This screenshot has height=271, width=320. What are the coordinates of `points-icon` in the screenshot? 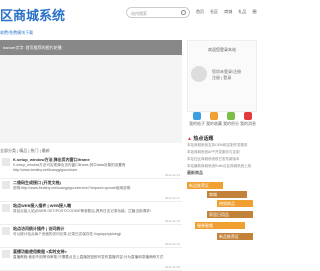 It's located at (231, 116).